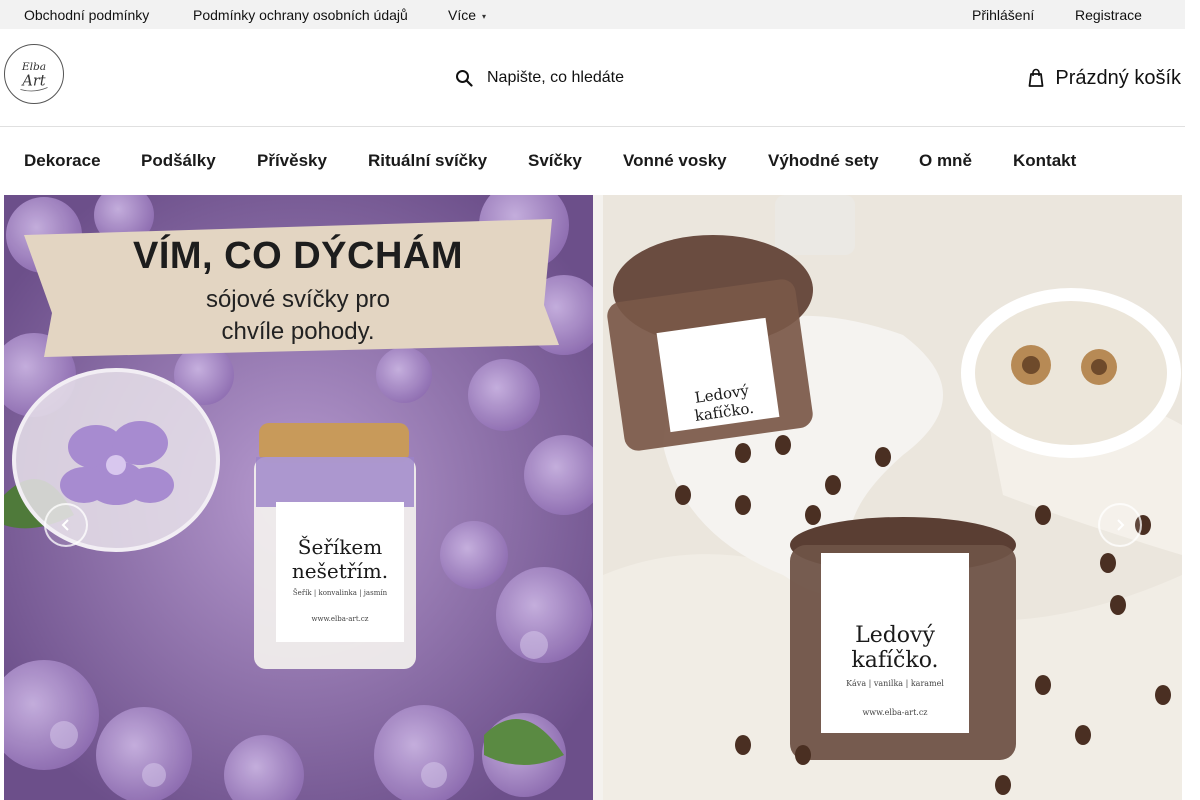 Image resolution: width=1200 pixels, height=800 pixels. I want to click on logo-line2: Art, so click(32, 82).